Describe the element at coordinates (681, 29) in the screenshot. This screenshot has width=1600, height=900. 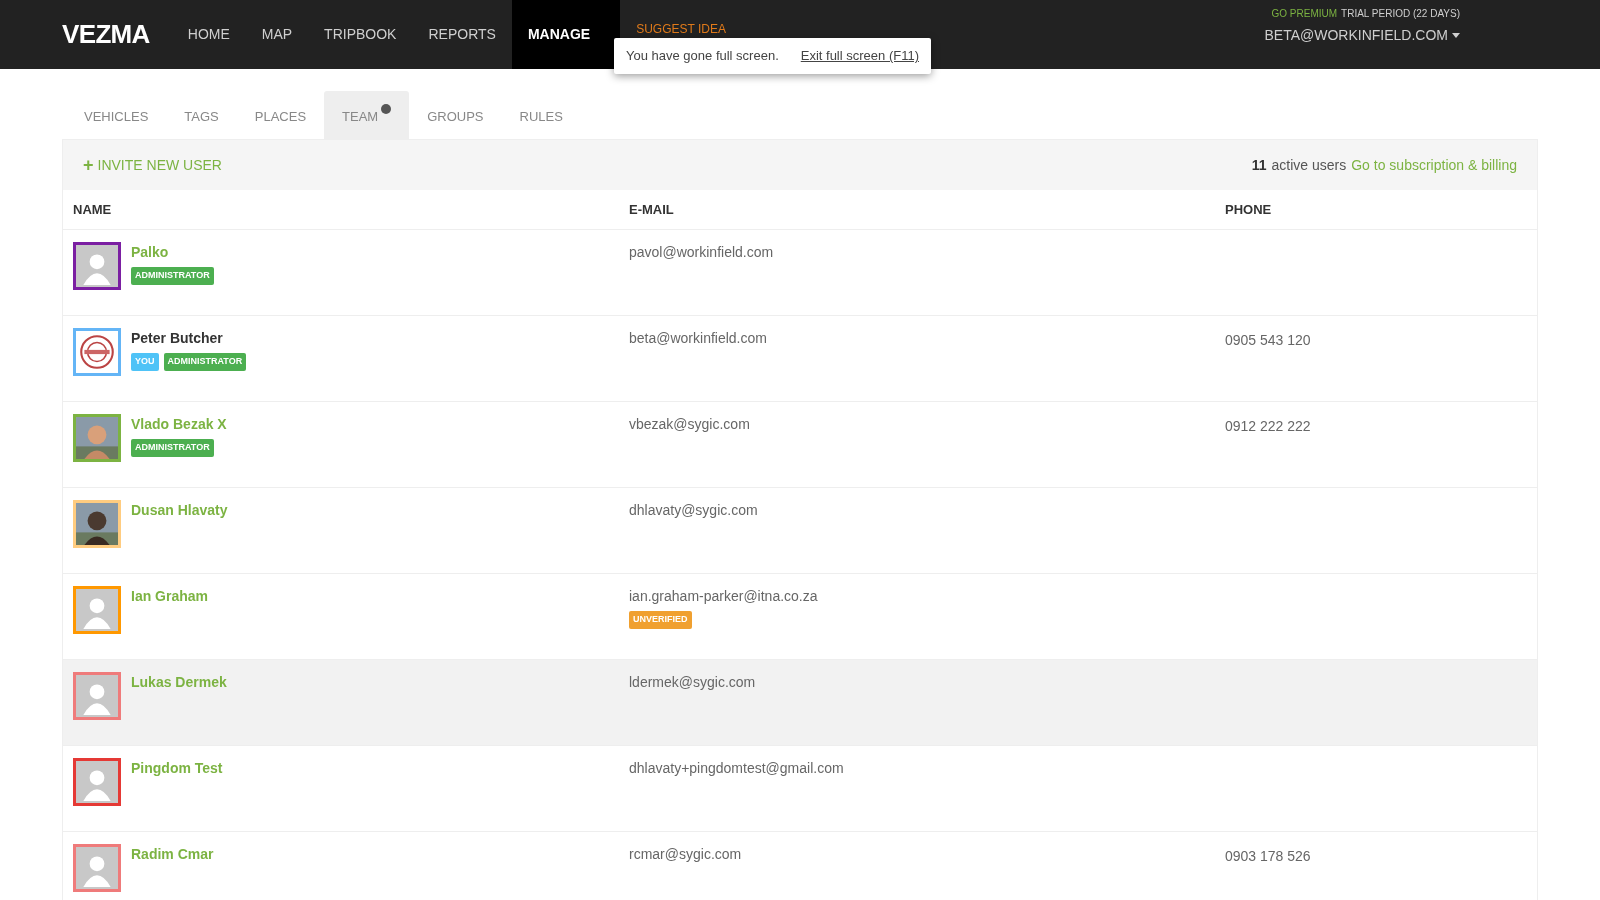
I see `suggest-link: SUGGEST IDEA` at that location.